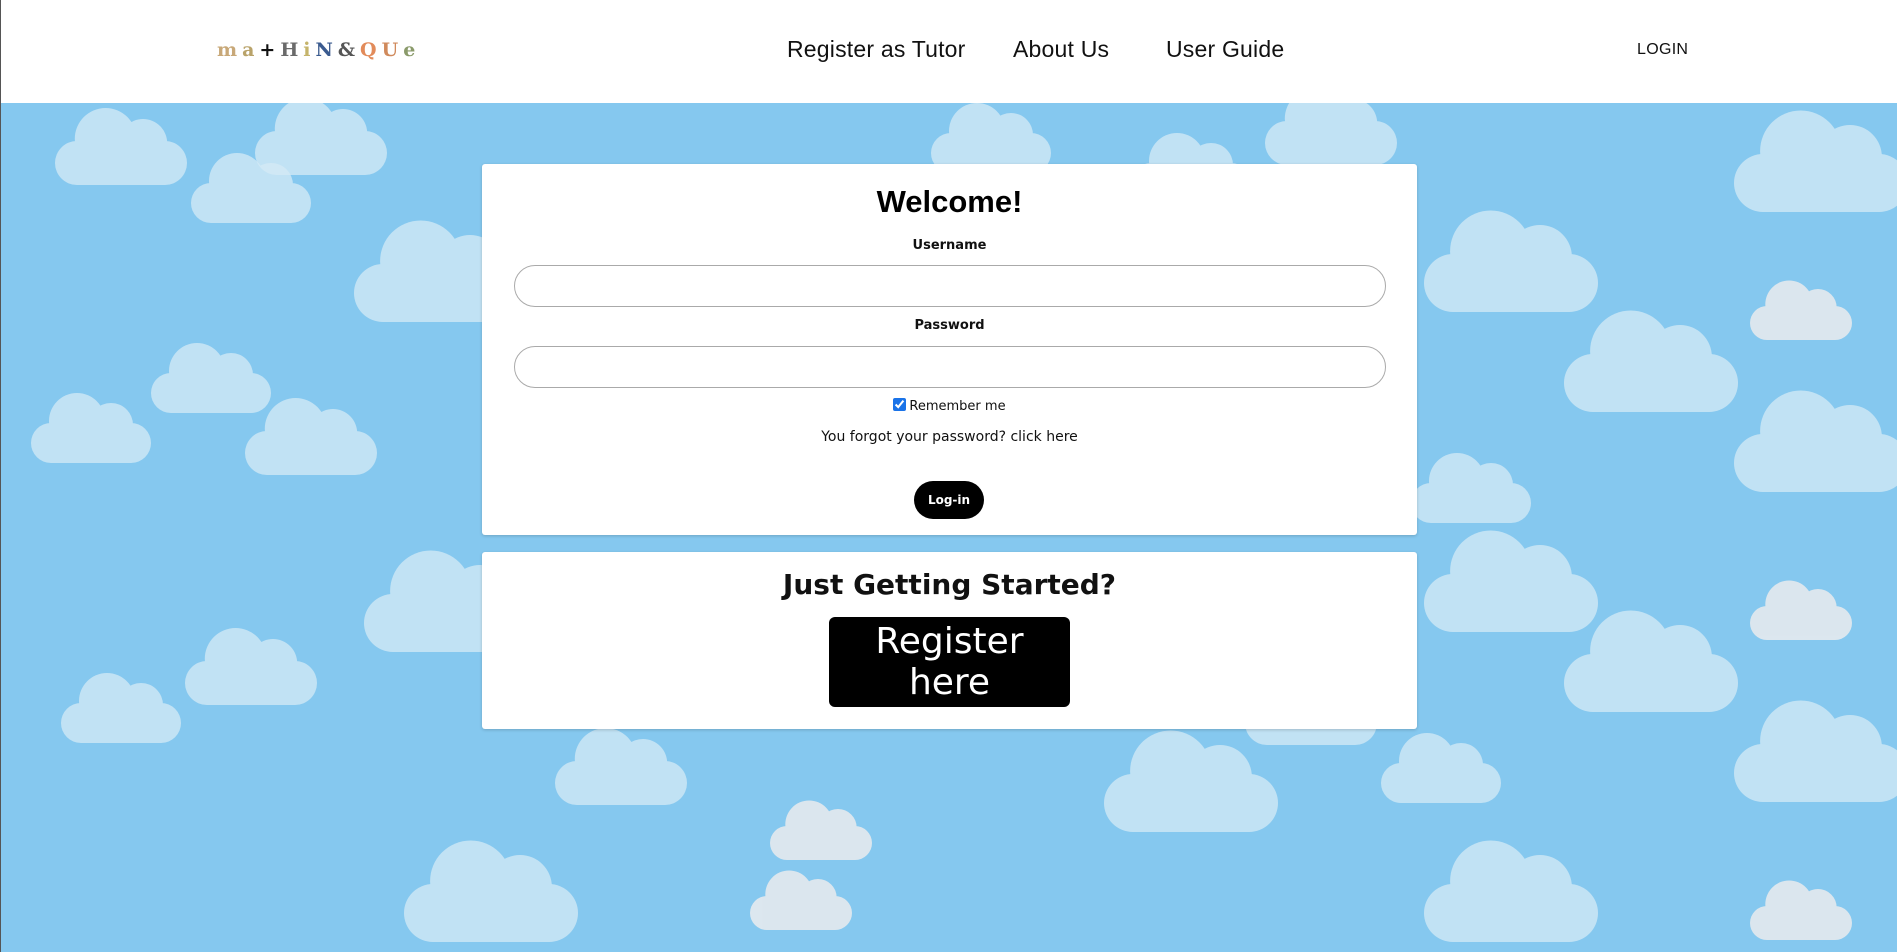 This screenshot has height=952, width=1897. What do you see at coordinates (1662, 50) in the screenshot?
I see `login-link: LOGIN` at bounding box center [1662, 50].